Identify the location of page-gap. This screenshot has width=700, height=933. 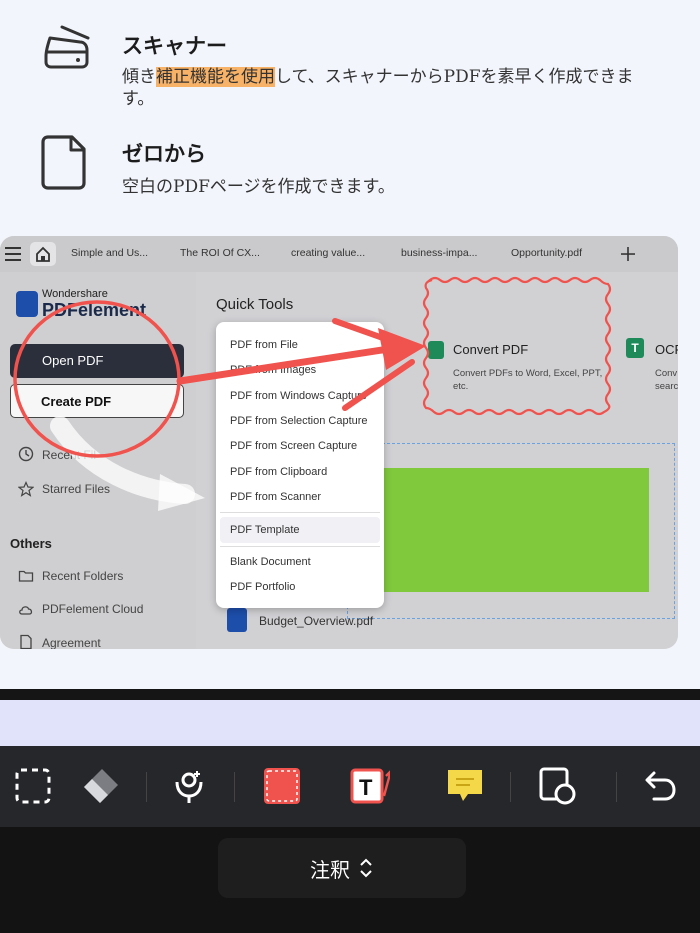
(350, 723).